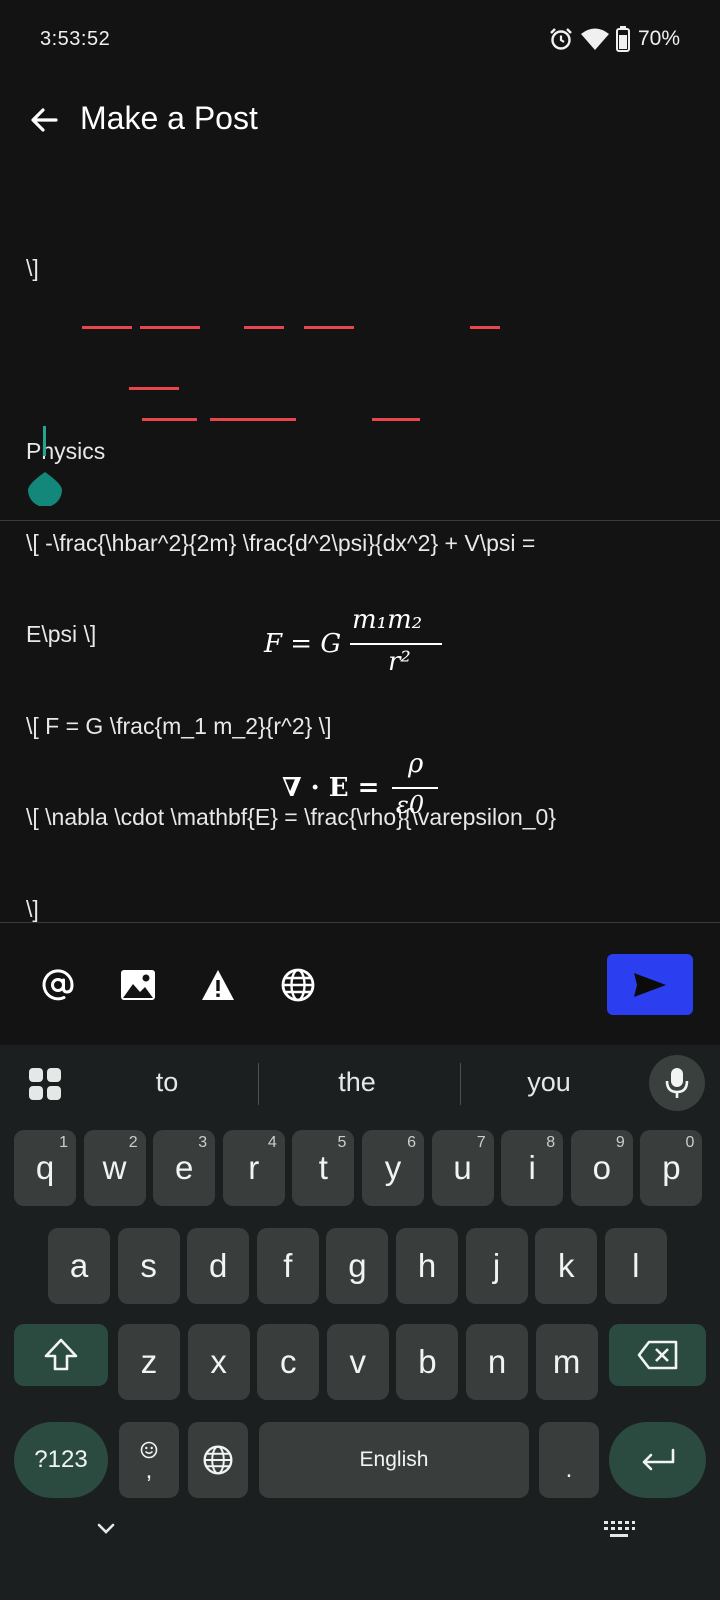  I want to click on equation-denominator: ε0, so click(410, 805).